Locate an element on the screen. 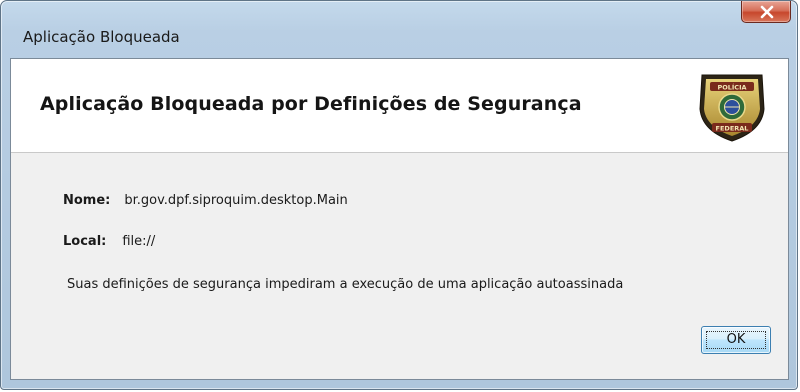 The height and width of the screenshot is (392, 800). ok-button: OK is located at coordinates (736, 340).